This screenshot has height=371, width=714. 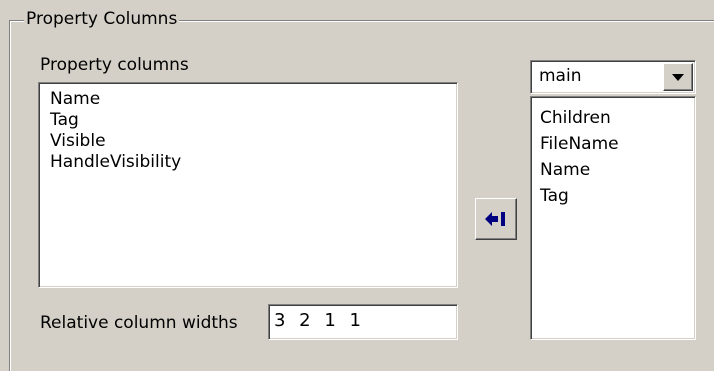 I want to click on list-item: FileName, so click(x=617, y=144).